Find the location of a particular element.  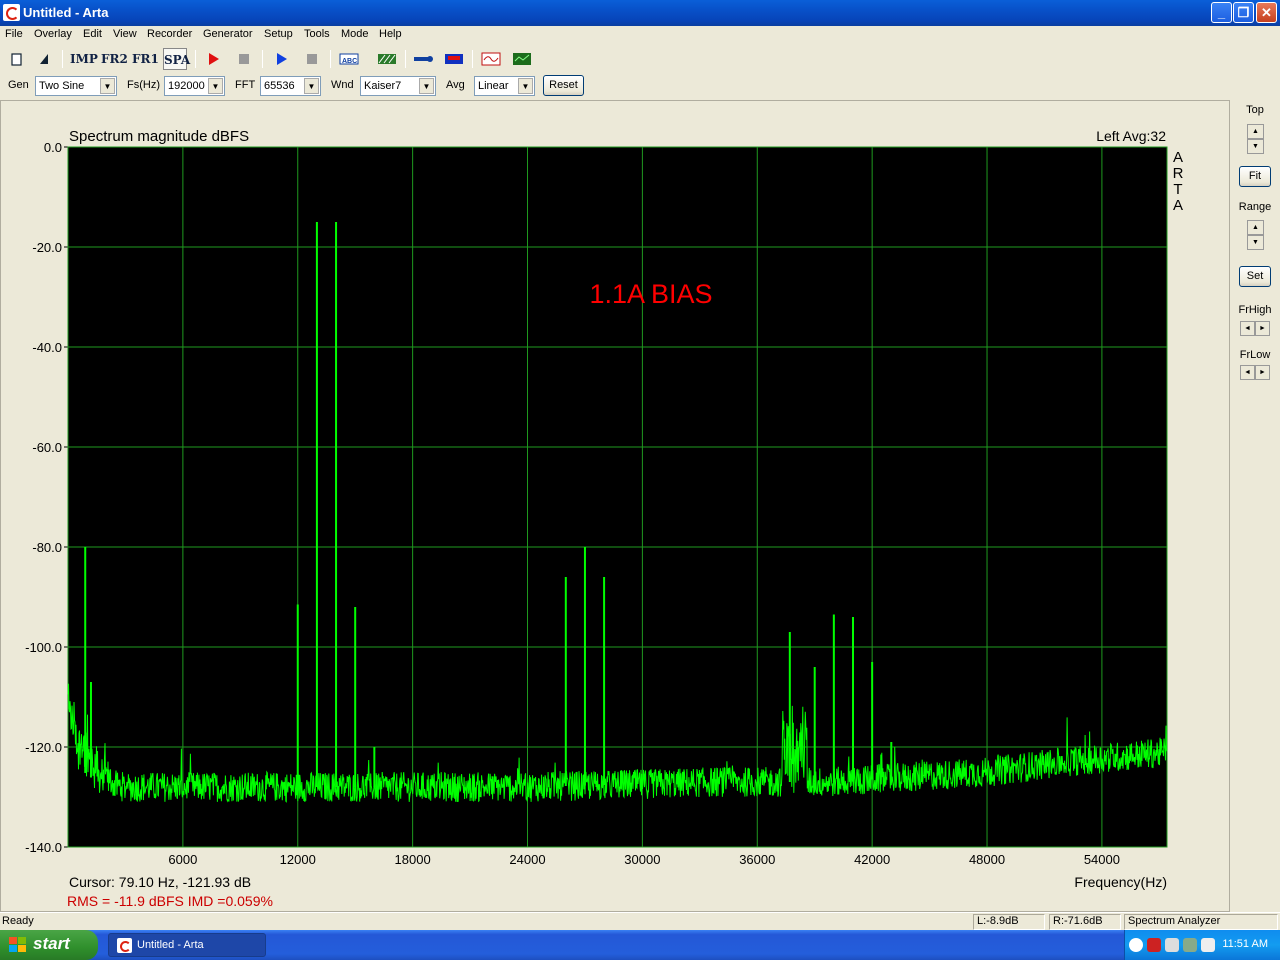

taskbar-item-label: Untitled - Arta is located at coordinates (170, 945).